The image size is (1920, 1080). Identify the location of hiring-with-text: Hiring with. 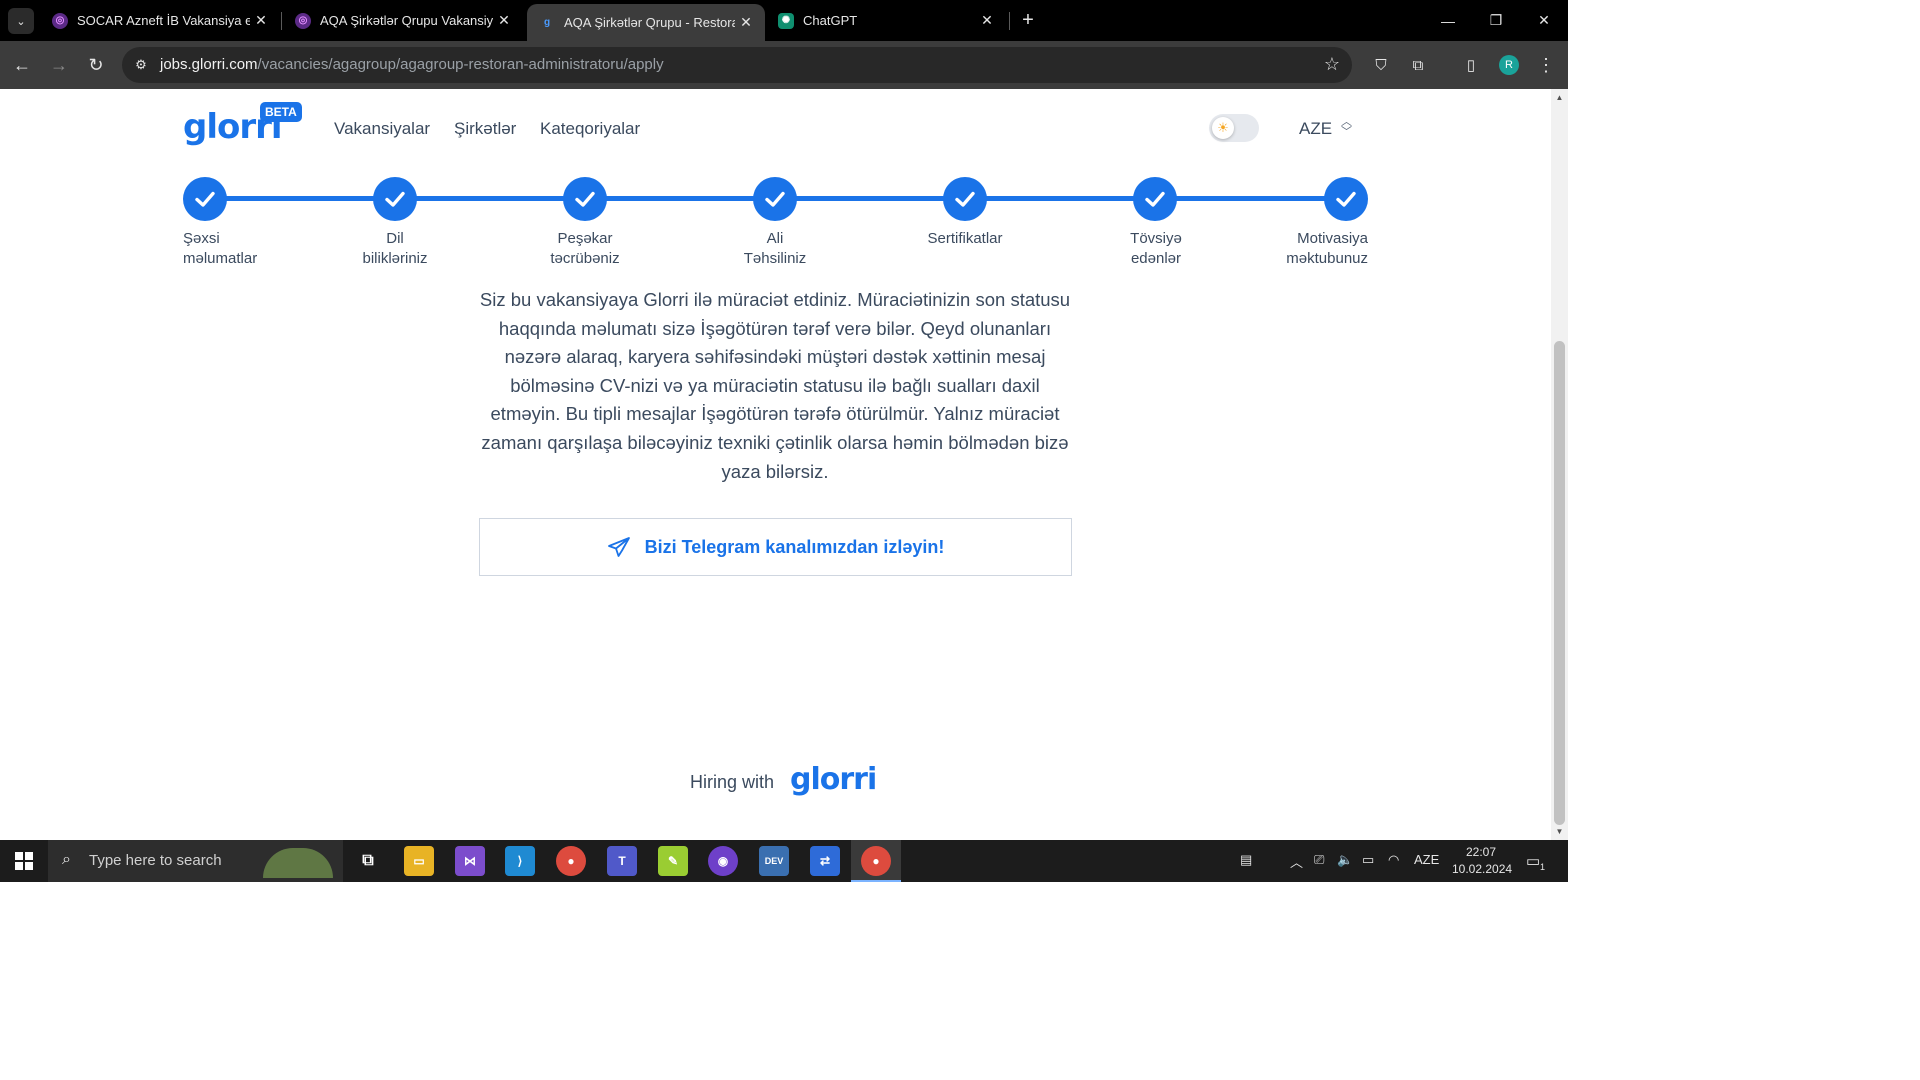
(732, 782).